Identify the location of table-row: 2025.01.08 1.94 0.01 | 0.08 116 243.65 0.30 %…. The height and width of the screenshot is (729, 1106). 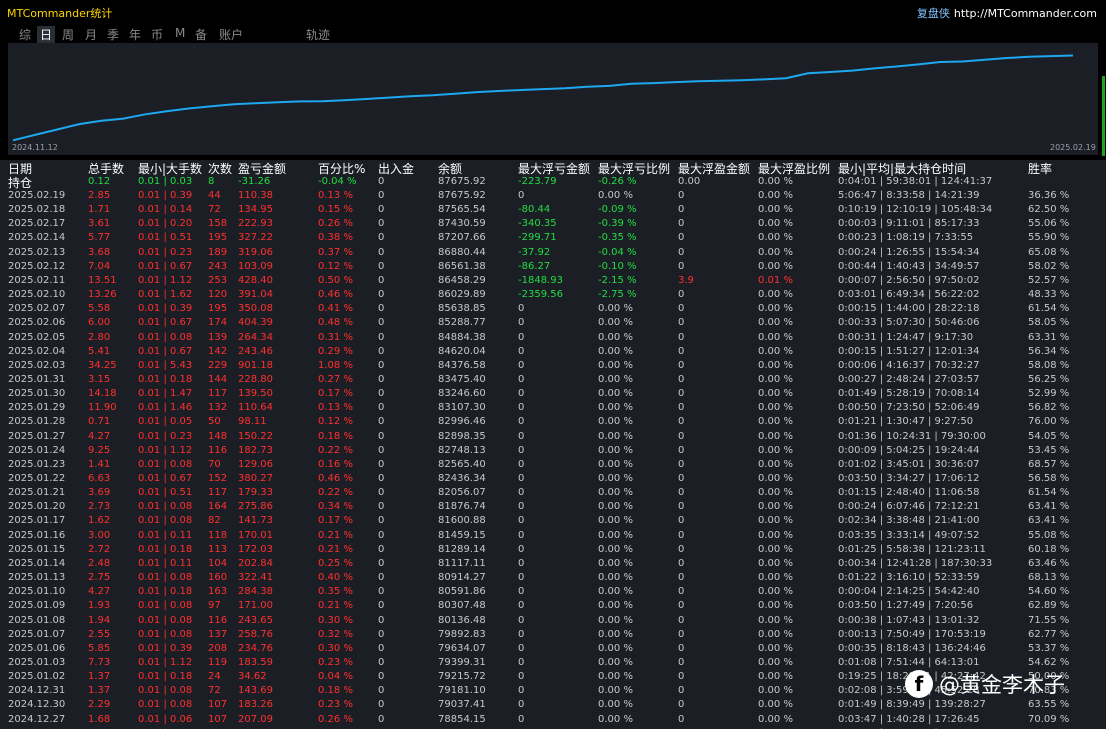
(553, 621).